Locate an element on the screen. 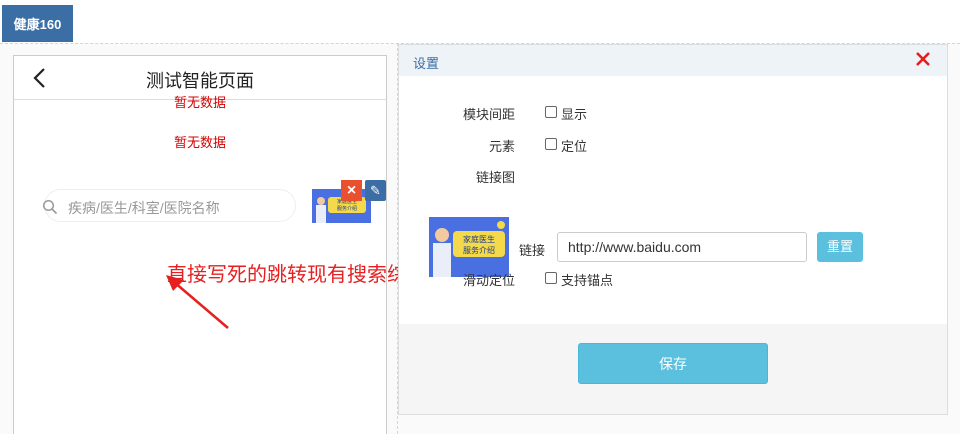 The width and height of the screenshot is (960, 434). link-url-input: http://www.baidu.com is located at coordinates (682, 247).